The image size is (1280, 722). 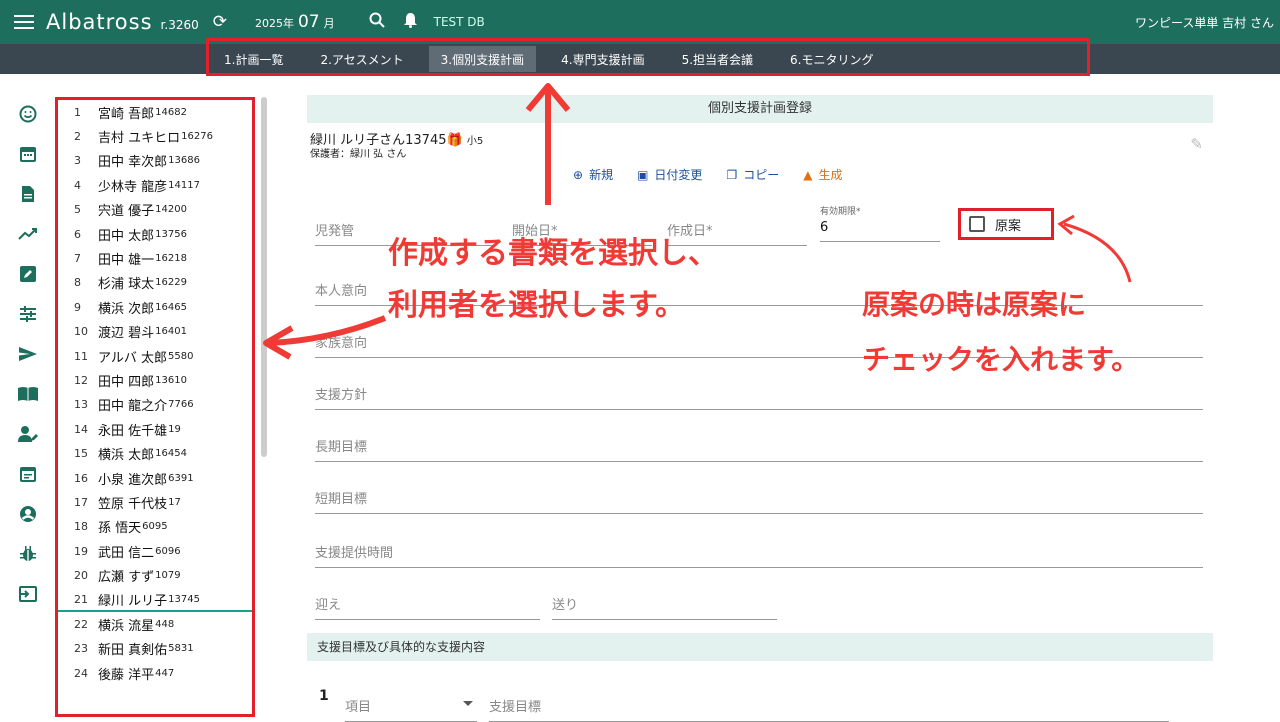 I want to click on annotation-right-line1: 原案の時は原案に, so click(x=974, y=304).